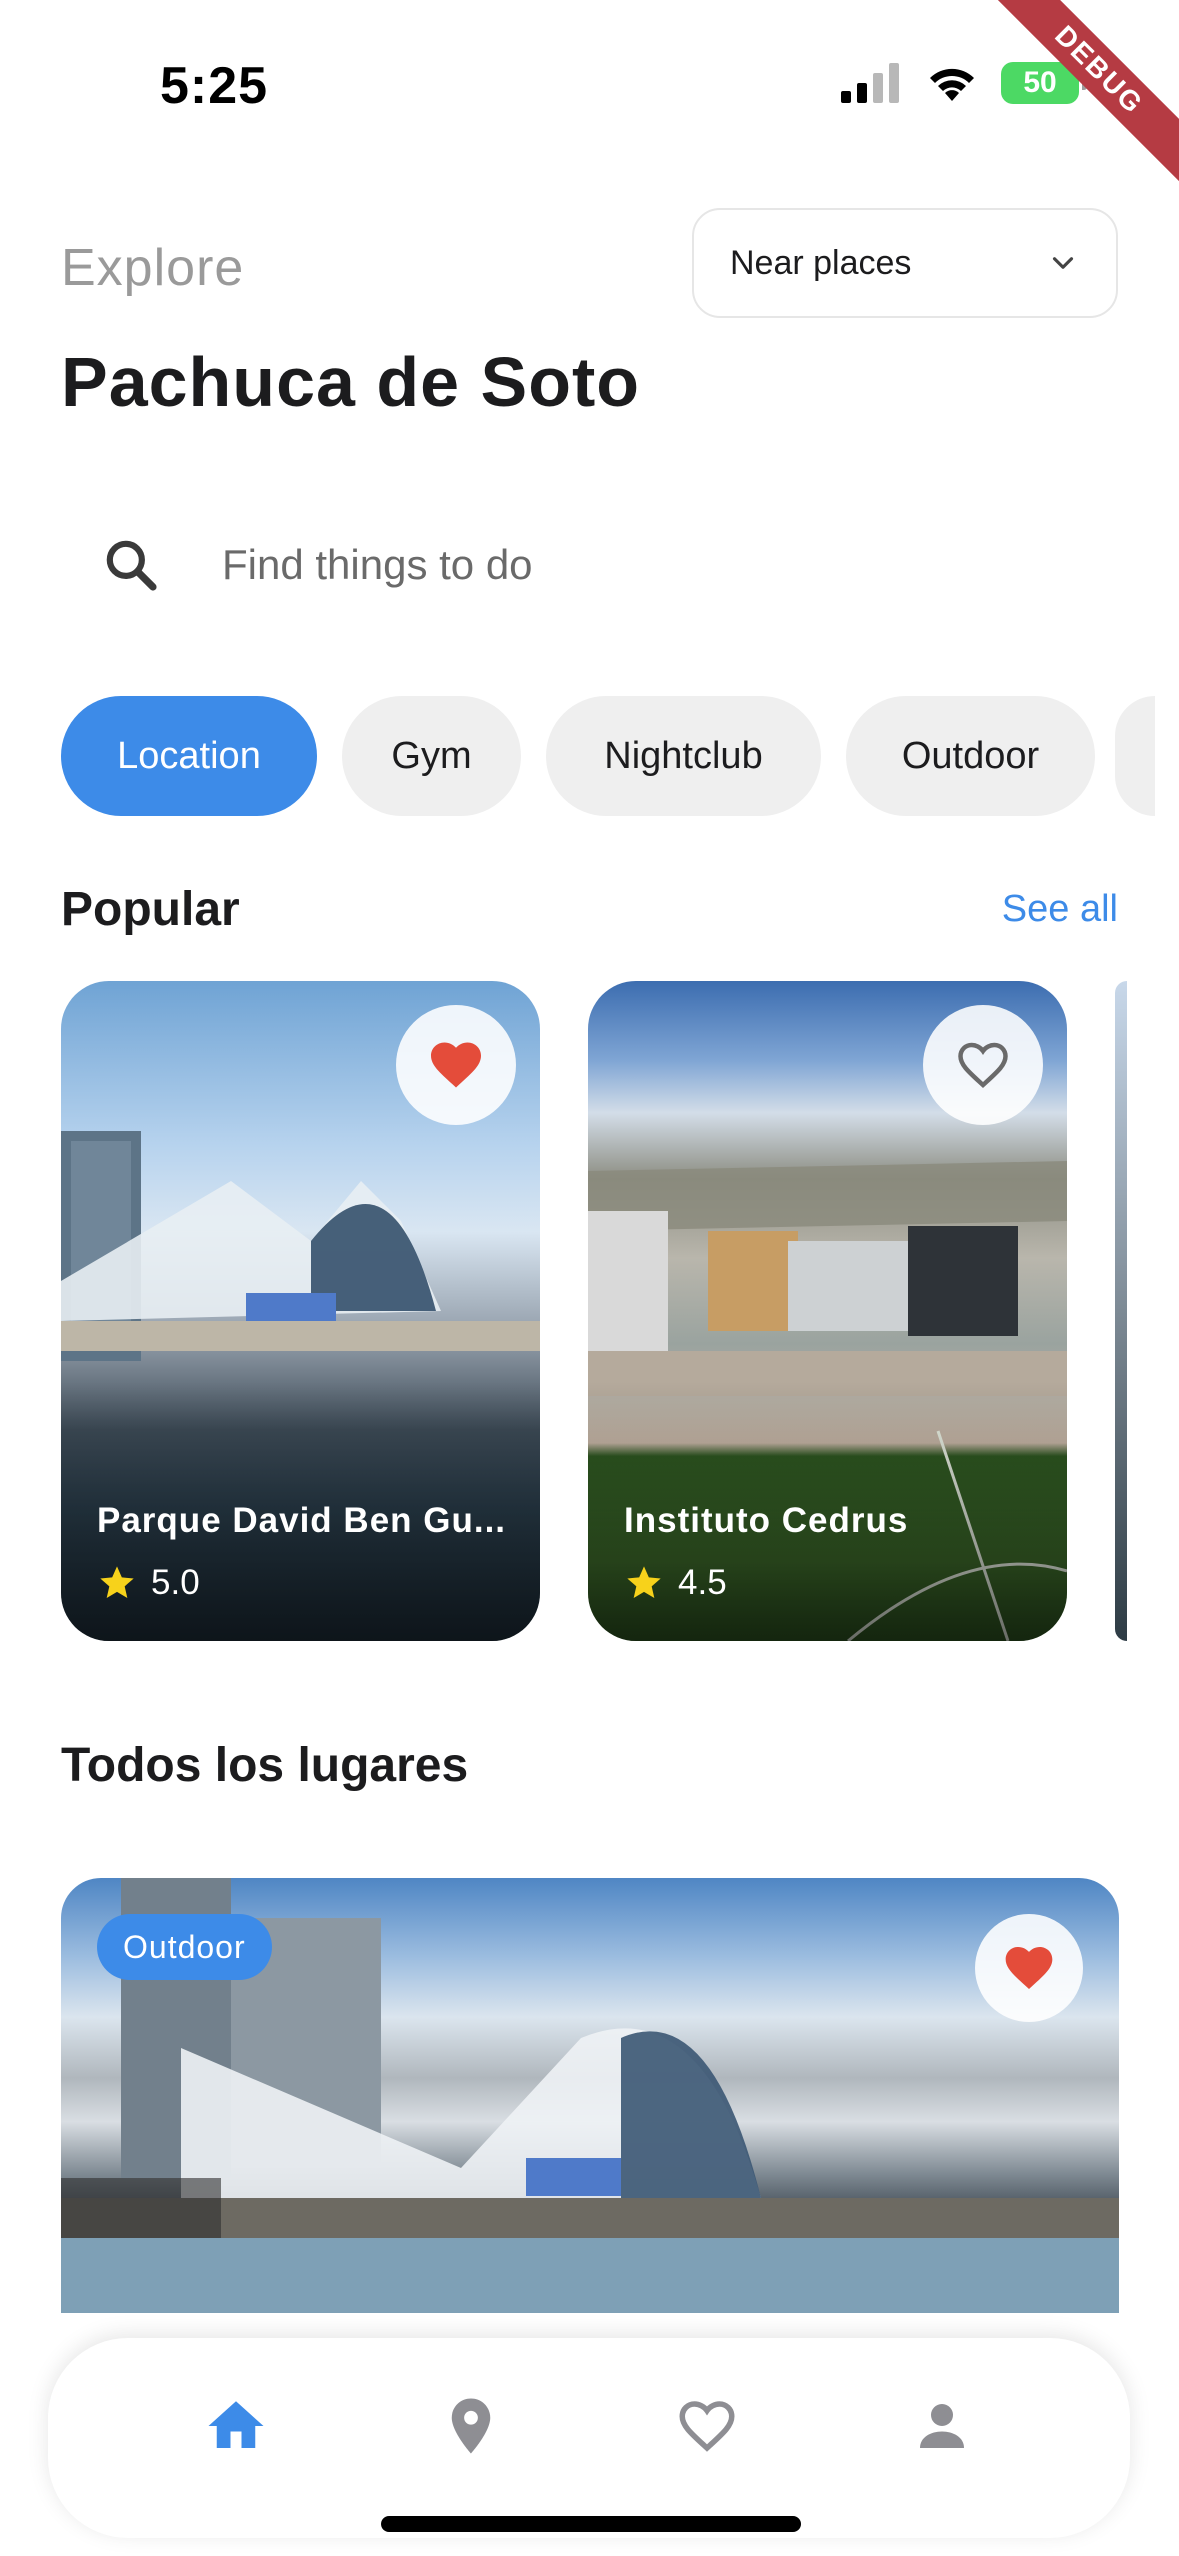 The width and height of the screenshot is (1179, 2556). What do you see at coordinates (150, 909) in the screenshot?
I see `popular-section-title: Popular` at bounding box center [150, 909].